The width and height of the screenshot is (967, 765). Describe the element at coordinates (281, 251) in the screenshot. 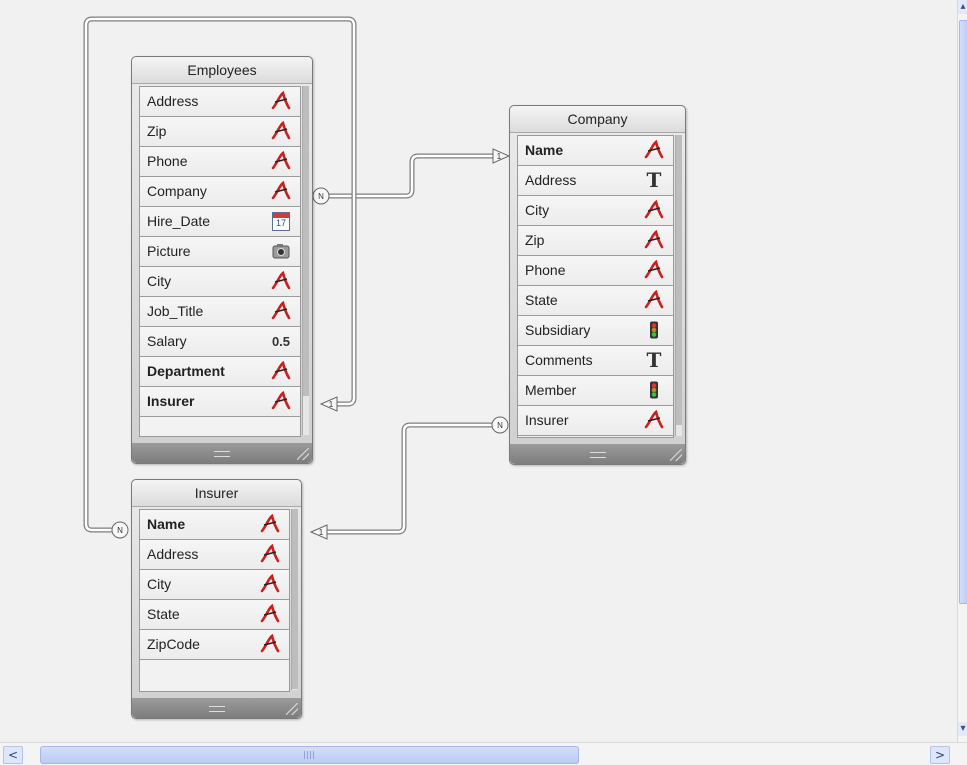

I see `camera-icon` at that location.